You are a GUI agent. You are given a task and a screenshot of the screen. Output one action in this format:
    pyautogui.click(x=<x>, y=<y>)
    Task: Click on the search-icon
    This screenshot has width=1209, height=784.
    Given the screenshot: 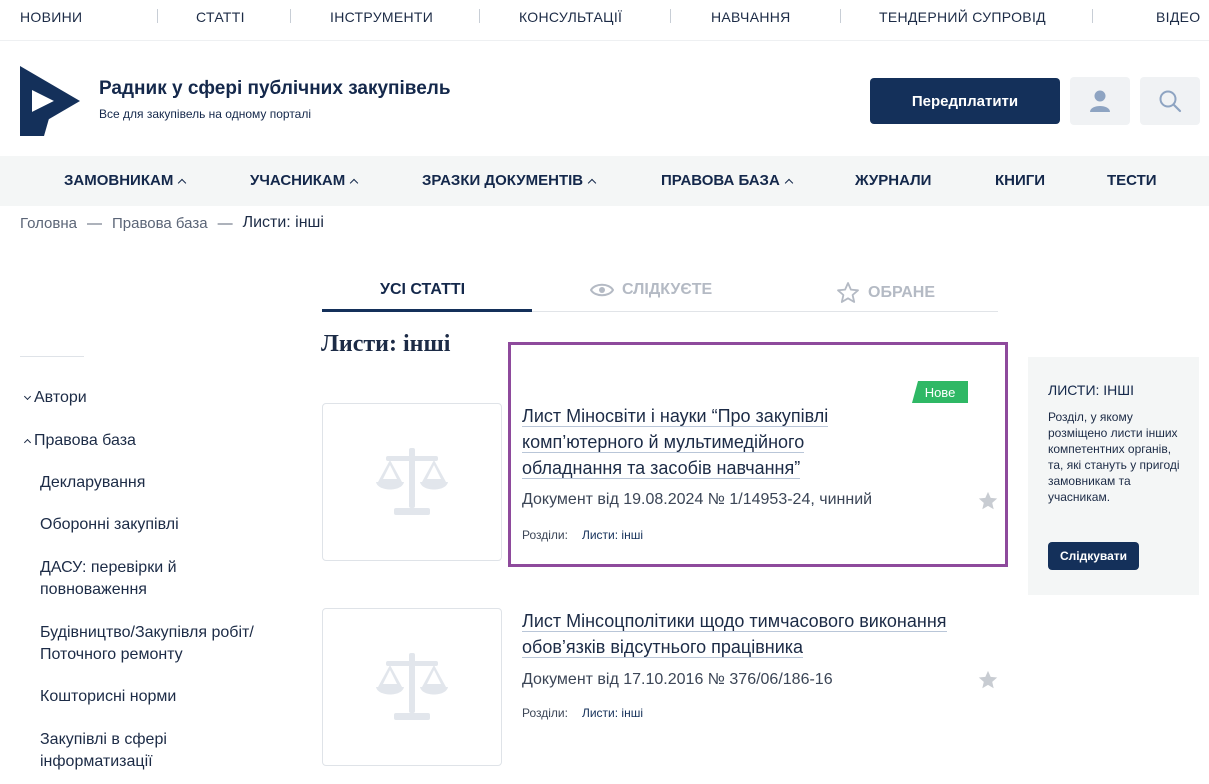 What is the action you would take?
    pyautogui.click(x=1170, y=101)
    